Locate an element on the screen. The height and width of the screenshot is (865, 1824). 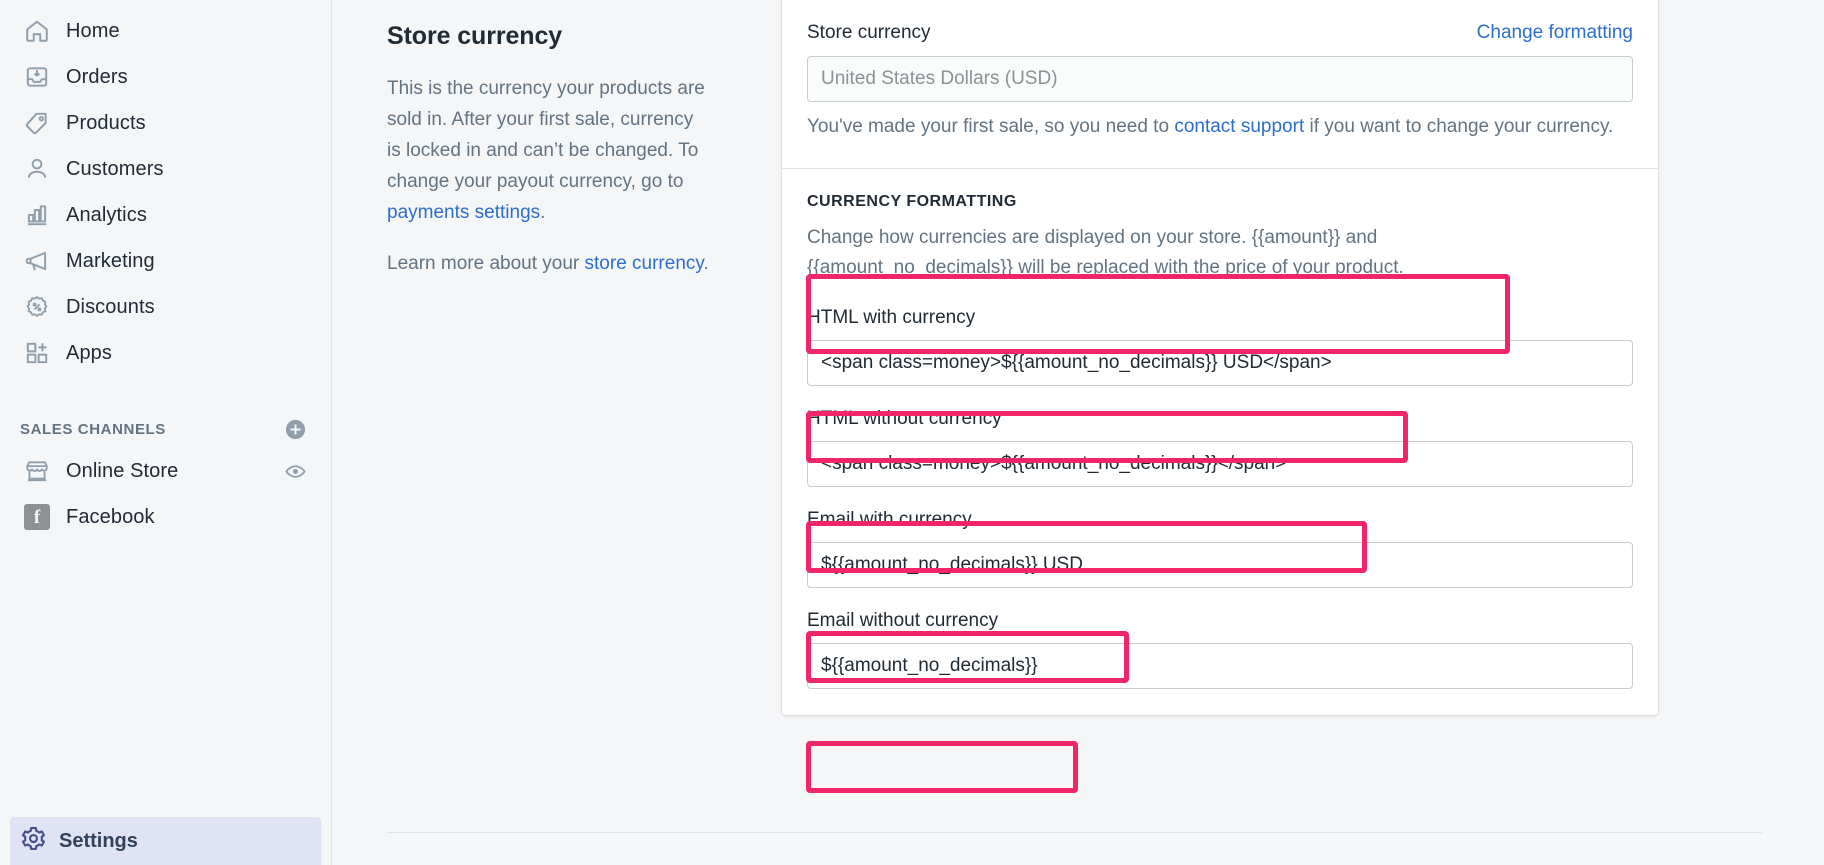
sidebar-item-online-store: Online Store is located at coordinates (165, 471).